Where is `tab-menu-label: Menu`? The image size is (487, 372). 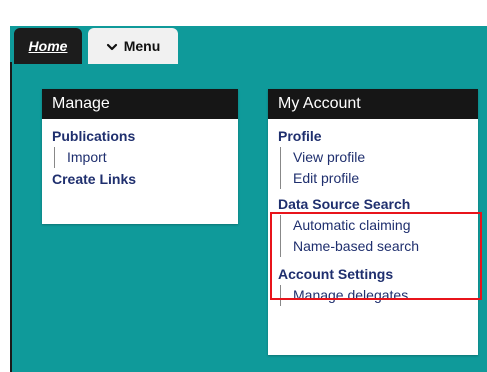 tab-menu-label: Menu is located at coordinates (142, 46).